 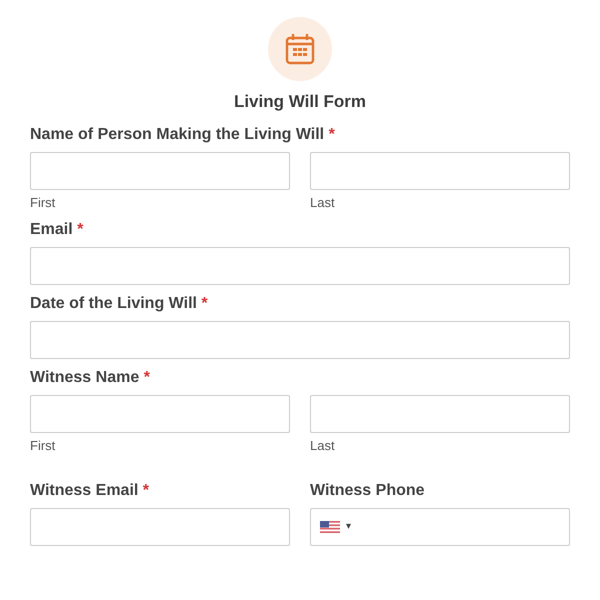 What do you see at coordinates (300, 49) in the screenshot?
I see `calendar-icon` at bounding box center [300, 49].